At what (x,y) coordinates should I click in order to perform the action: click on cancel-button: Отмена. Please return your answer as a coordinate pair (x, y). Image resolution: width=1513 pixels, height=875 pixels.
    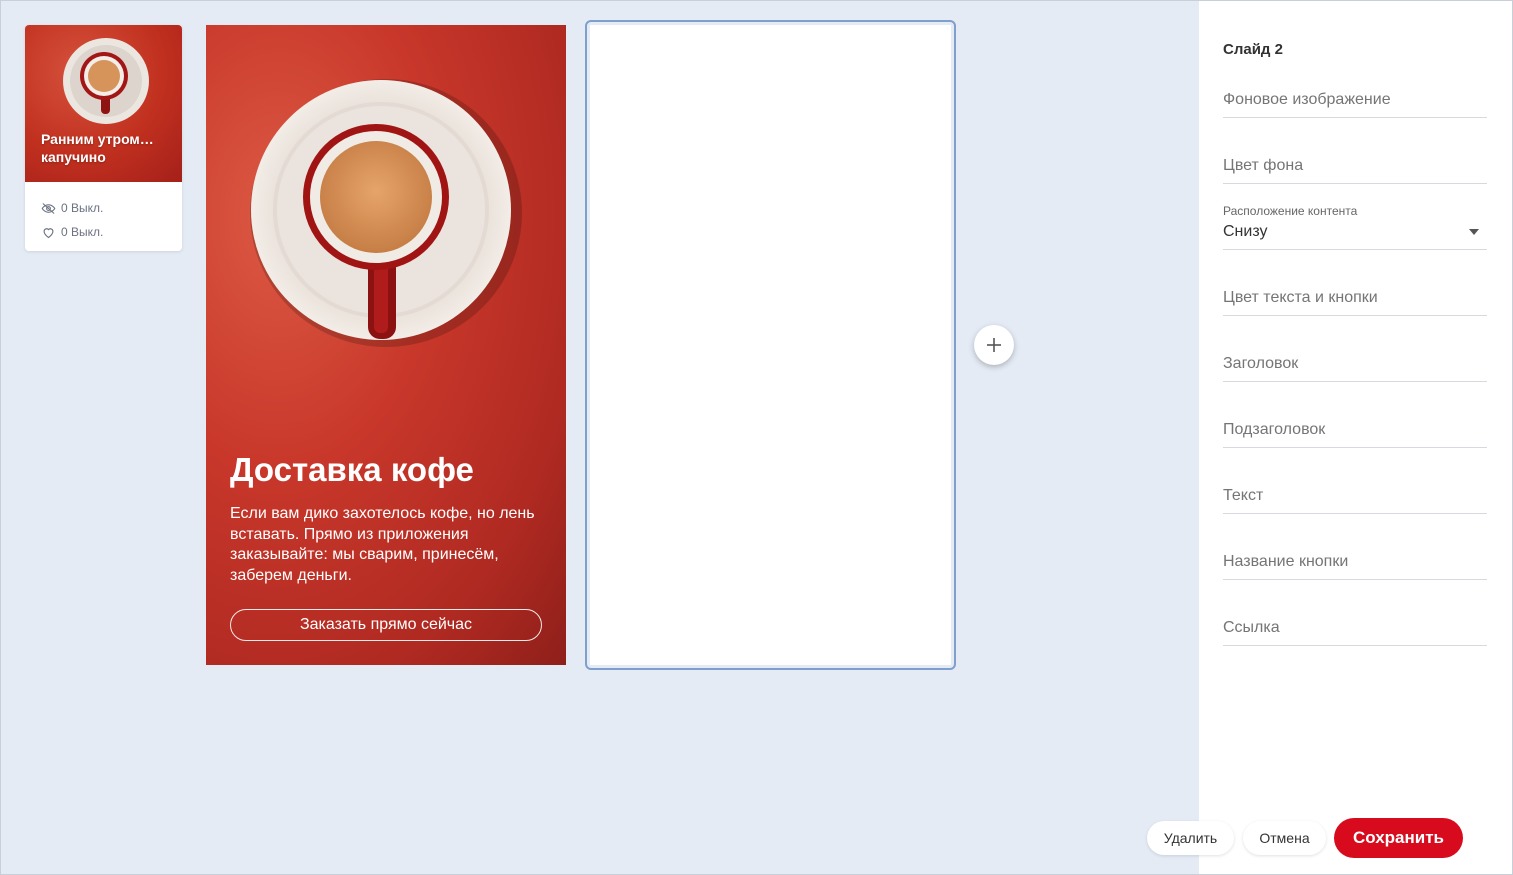
    Looking at the image, I should click on (1284, 838).